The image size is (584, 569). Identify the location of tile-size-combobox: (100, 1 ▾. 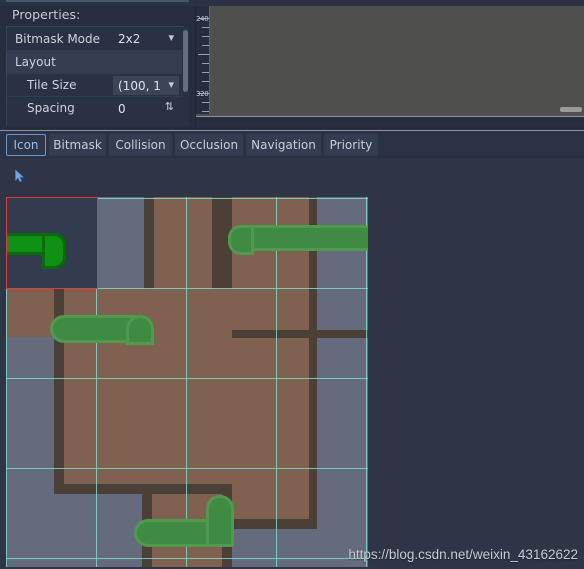
(146, 85).